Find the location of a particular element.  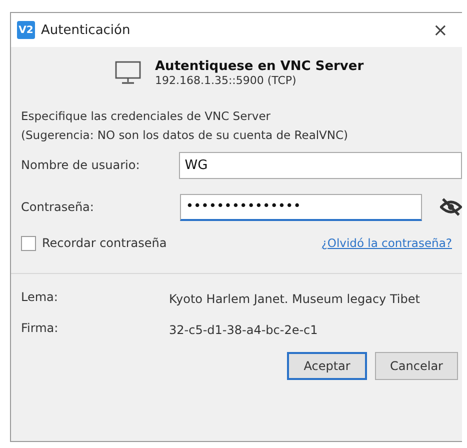

detail-label: Firma: is located at coordinates (40, 329).